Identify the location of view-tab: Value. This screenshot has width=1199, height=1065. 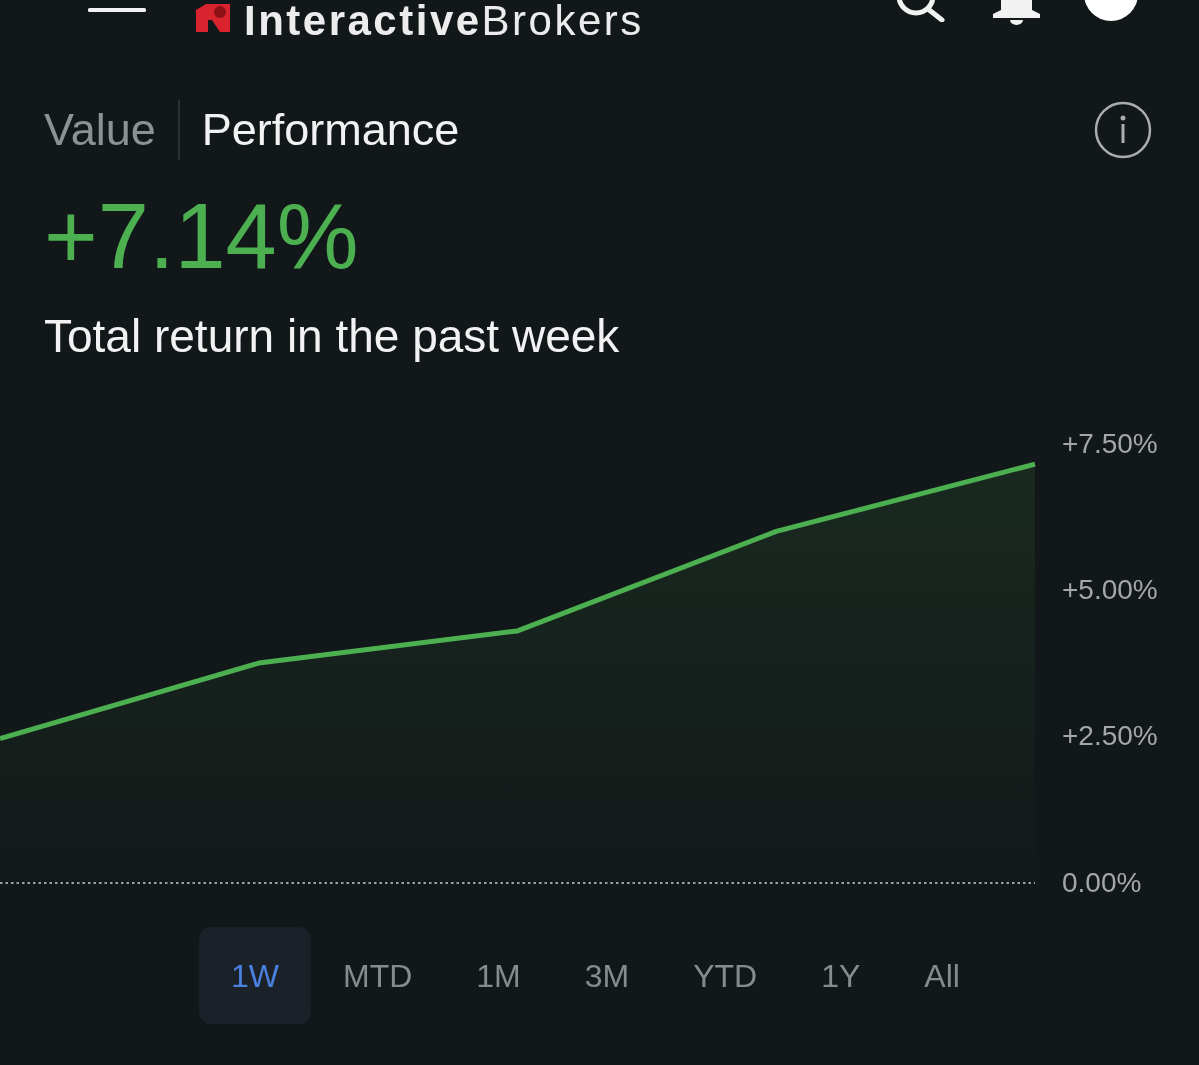
(100, 130).